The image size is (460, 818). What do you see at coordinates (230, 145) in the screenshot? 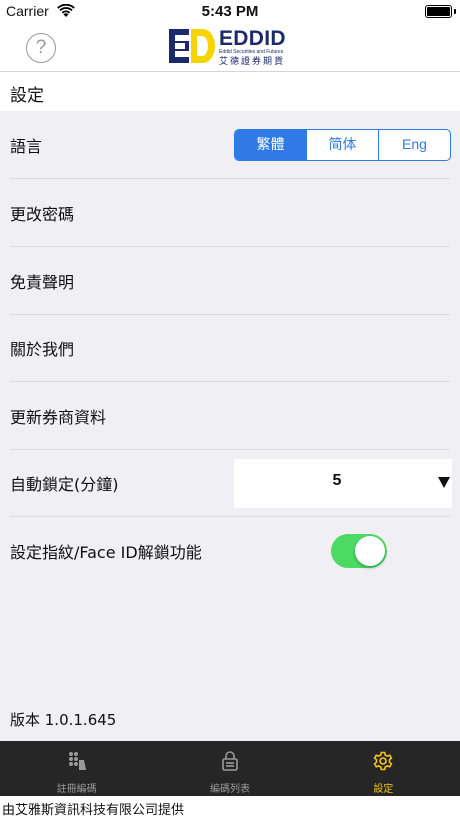
I see `language-row: 語言 繁體 简体 Eng` at bounding box center [230, 145].